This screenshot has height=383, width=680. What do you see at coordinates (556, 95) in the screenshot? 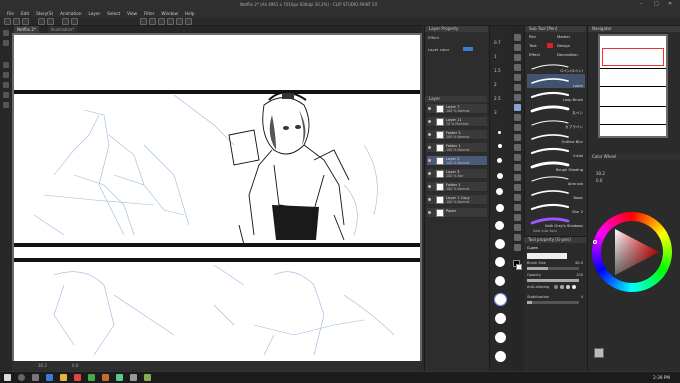
I see `brush-item: Loop Brush` at bounding box center [556, 95].